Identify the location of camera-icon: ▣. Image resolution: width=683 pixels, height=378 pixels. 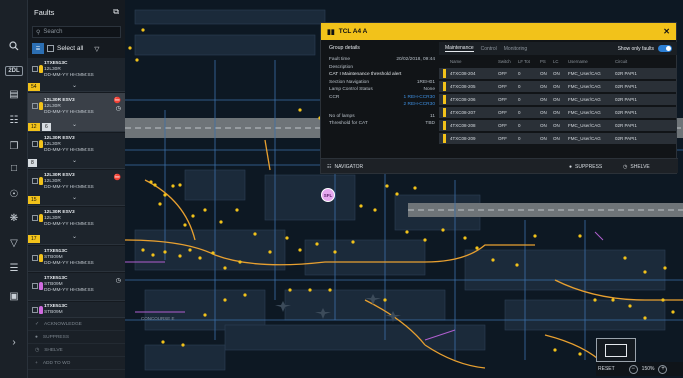
(14, 296).